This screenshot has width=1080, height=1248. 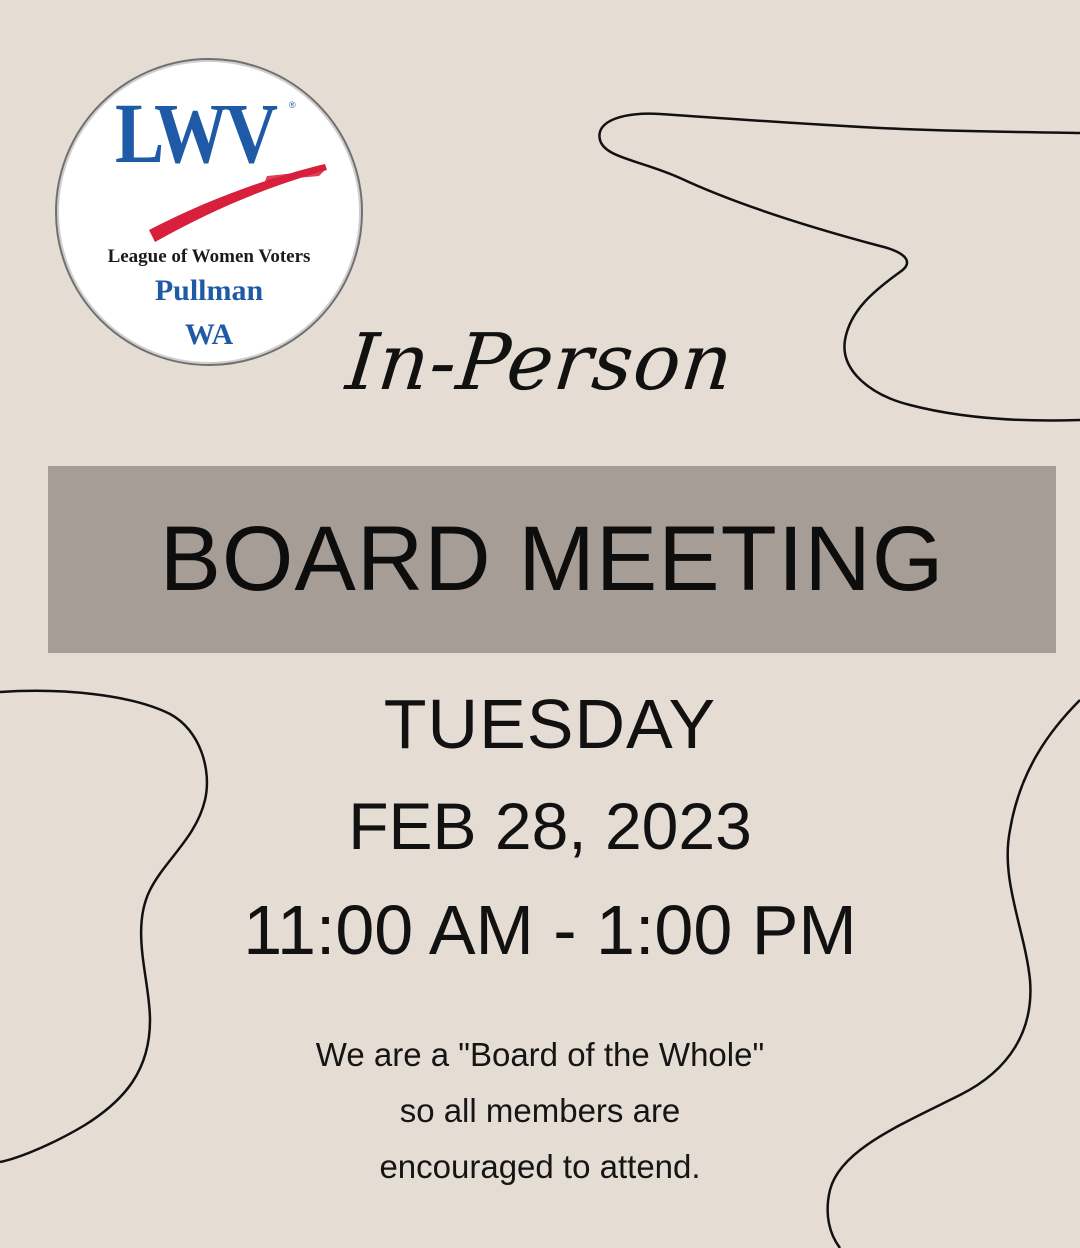 I want to click on logo-city: Pullman, so click(x=209, y=290).